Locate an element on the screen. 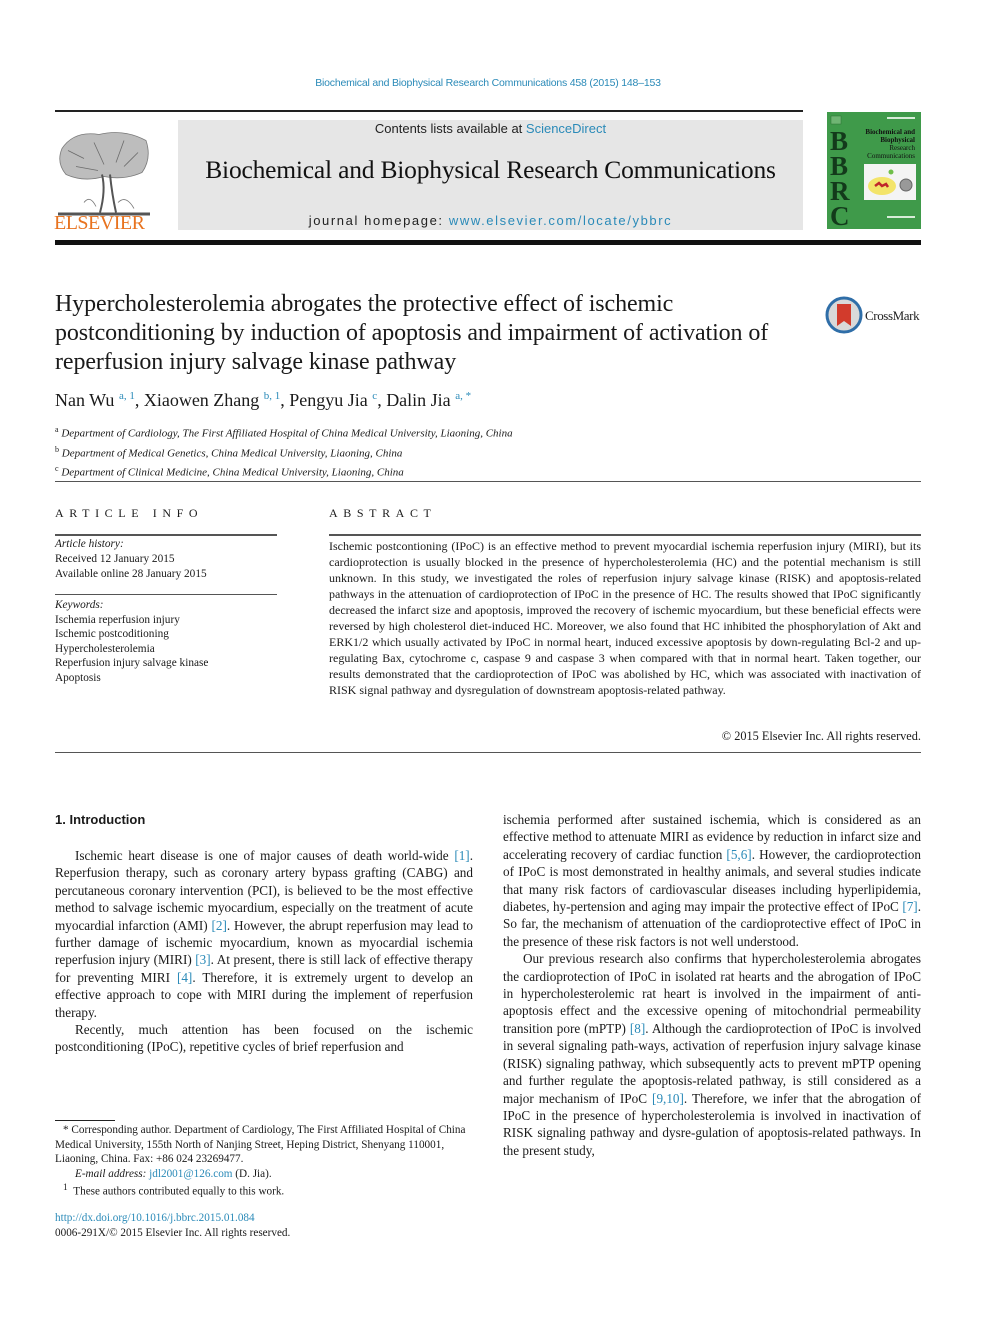 This screenshot has height=1323, width=992. reference-link: [5,6] is located at coordinates (738, 854).